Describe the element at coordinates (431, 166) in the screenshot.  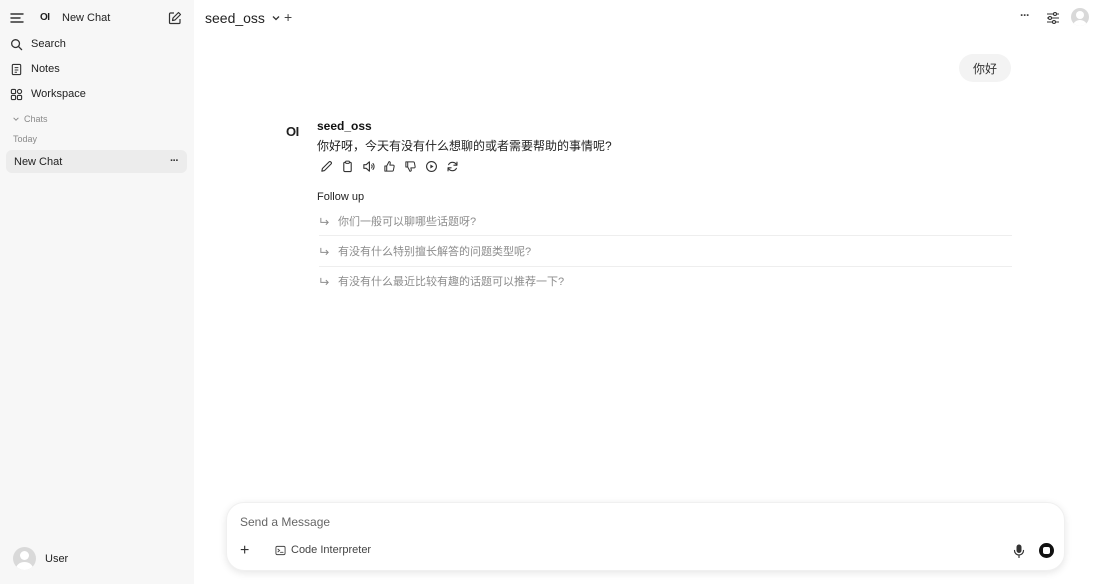
I see `play-icon` at that location.